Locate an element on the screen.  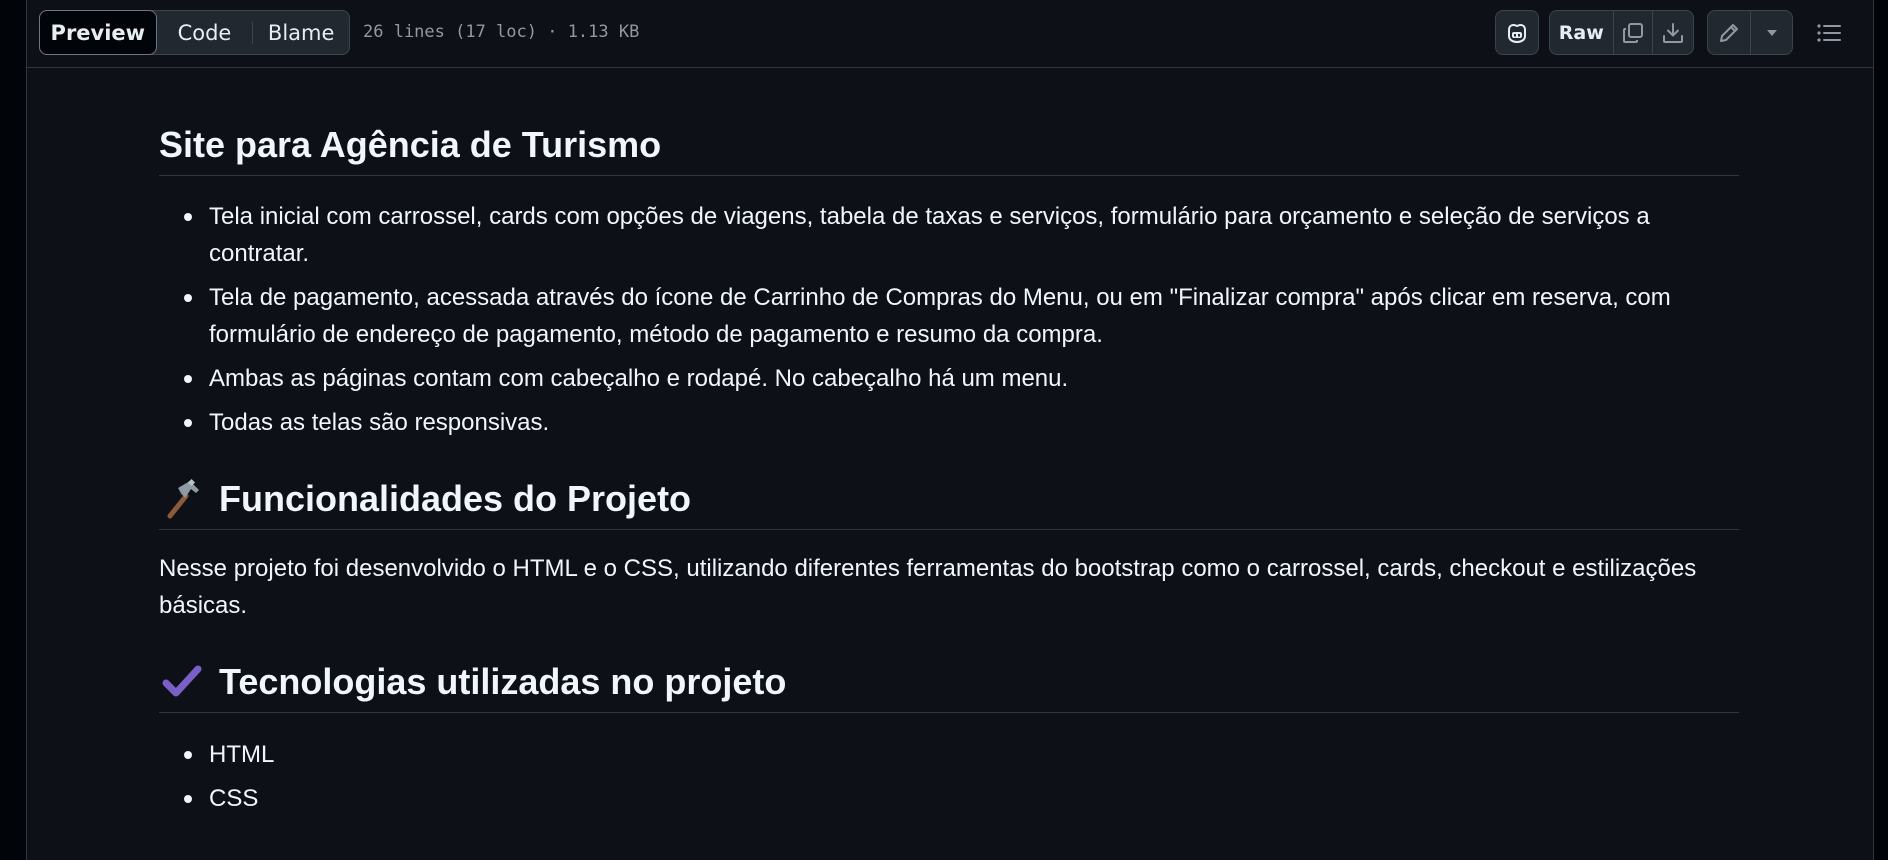
copilot-icon is located at coordinates (1517, 33).